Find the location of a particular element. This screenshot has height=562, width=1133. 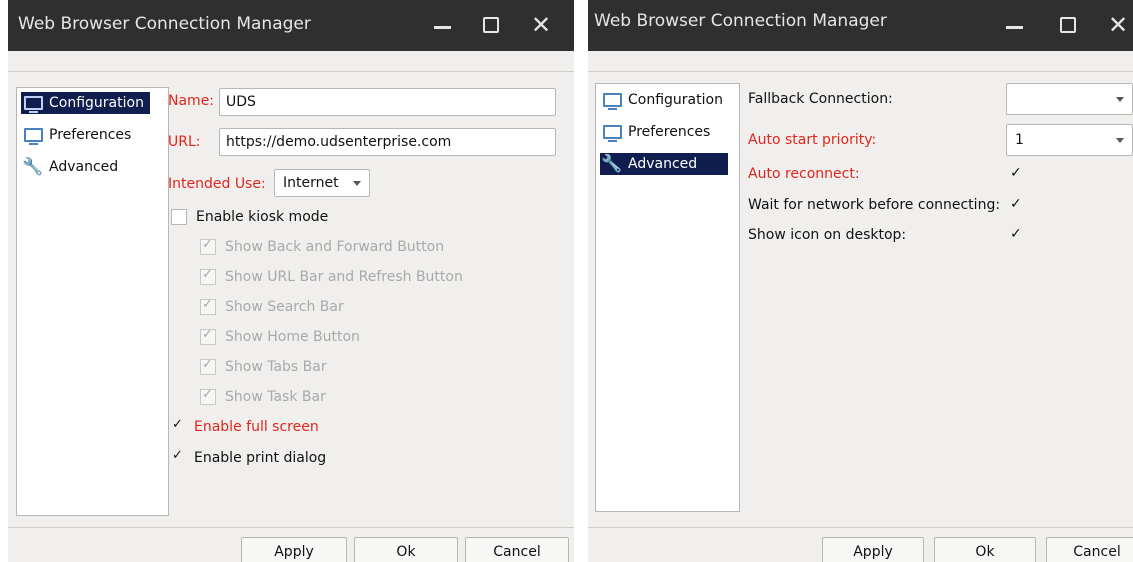

show-back-forward-checkbox: Show Back and Forward Button is located at coordinates (322, 246).